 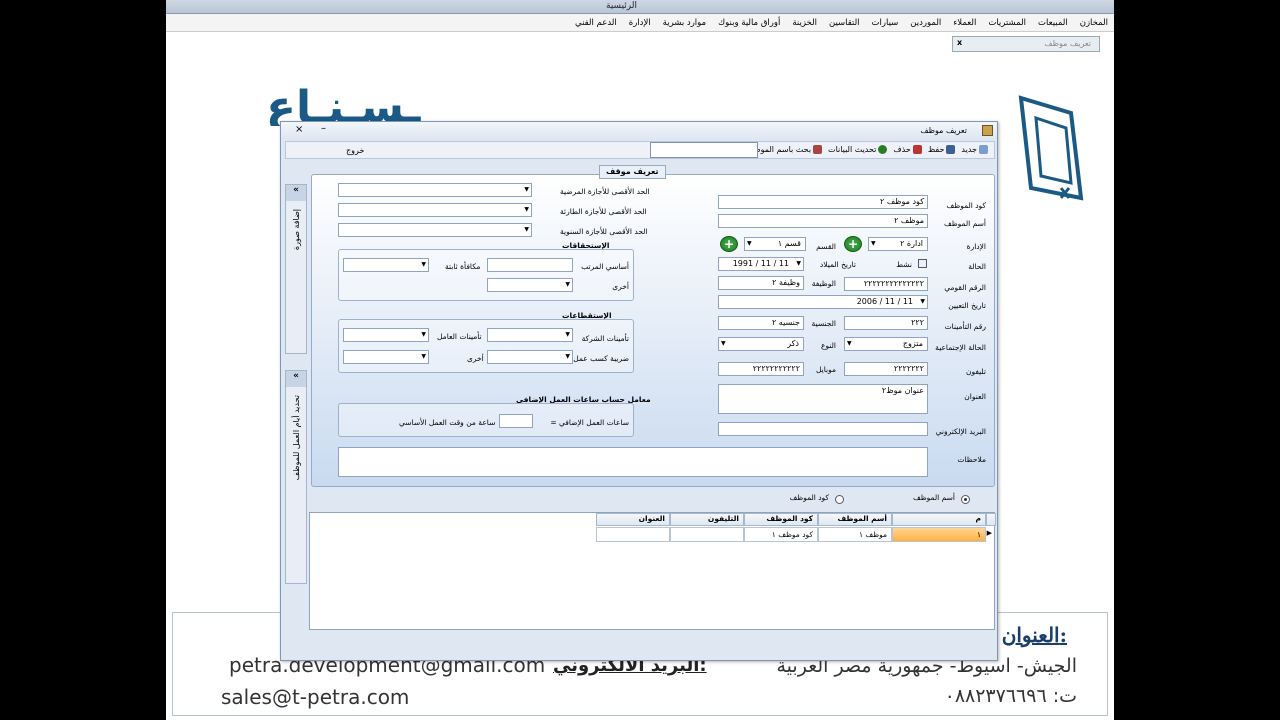 I want to click on casual-leave-select: ▼, so click(x=435, y=210).